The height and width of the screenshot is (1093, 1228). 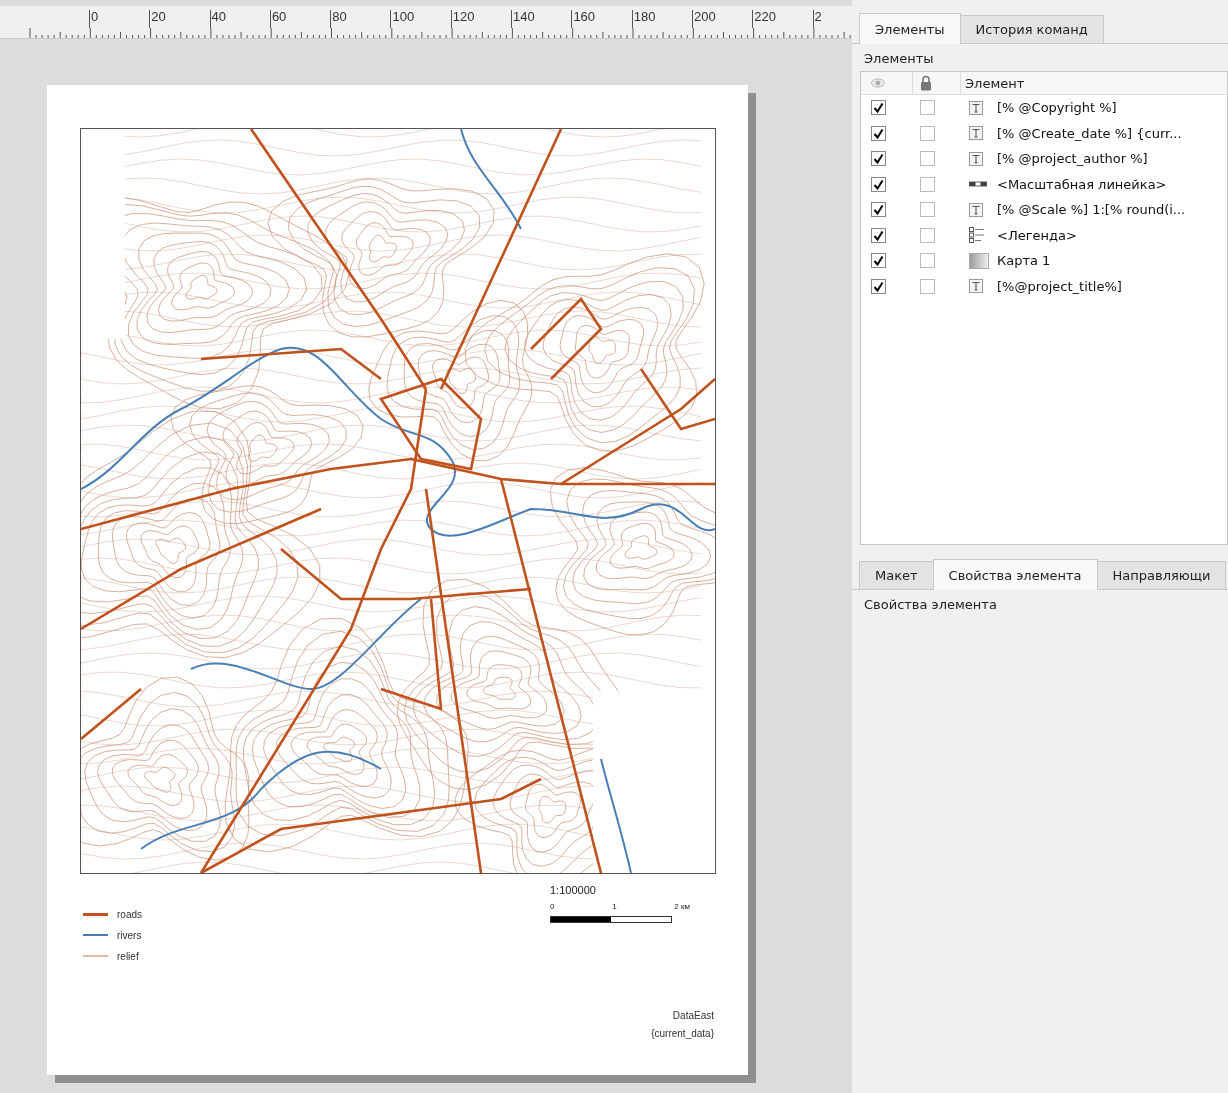 What do you see at coordinates (1037, 235) in the screenshot?
I see `item-label: <Легенда>` at bounding box center [1037, 235].